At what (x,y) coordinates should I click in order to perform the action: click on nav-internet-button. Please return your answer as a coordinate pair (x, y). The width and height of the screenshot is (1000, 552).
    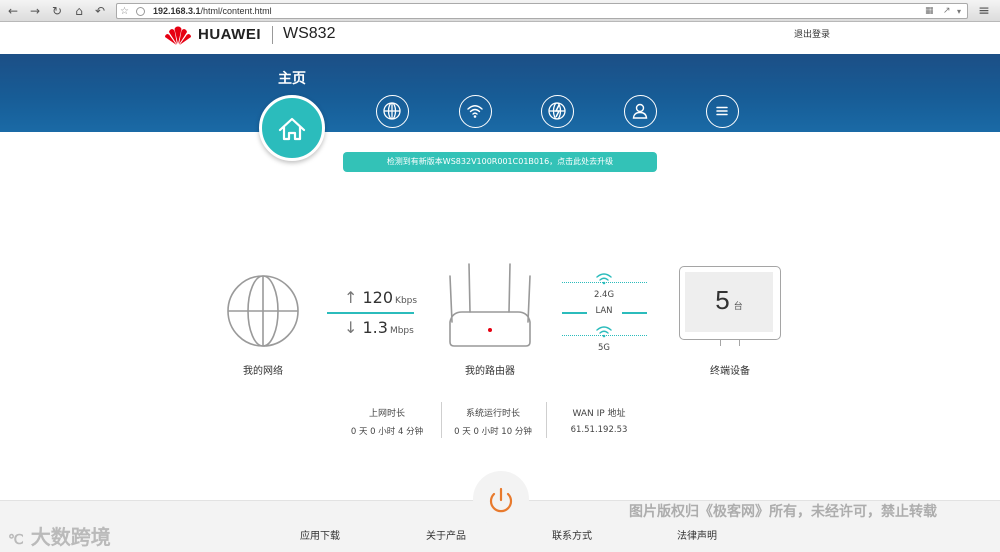
    Looking at the image, I should click on (557, 111).